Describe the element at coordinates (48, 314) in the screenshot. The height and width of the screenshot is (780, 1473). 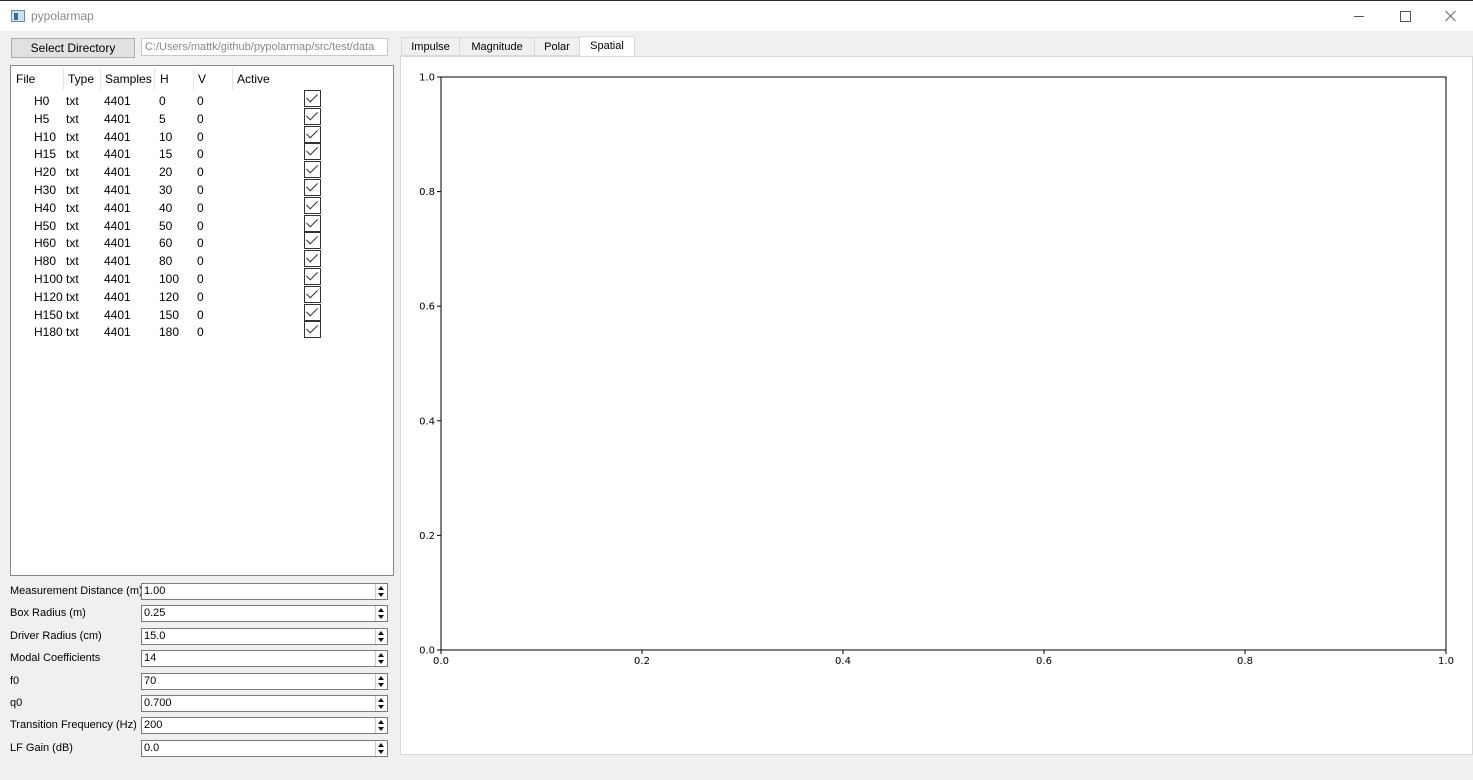
I see `cell-file: H150` at that location.